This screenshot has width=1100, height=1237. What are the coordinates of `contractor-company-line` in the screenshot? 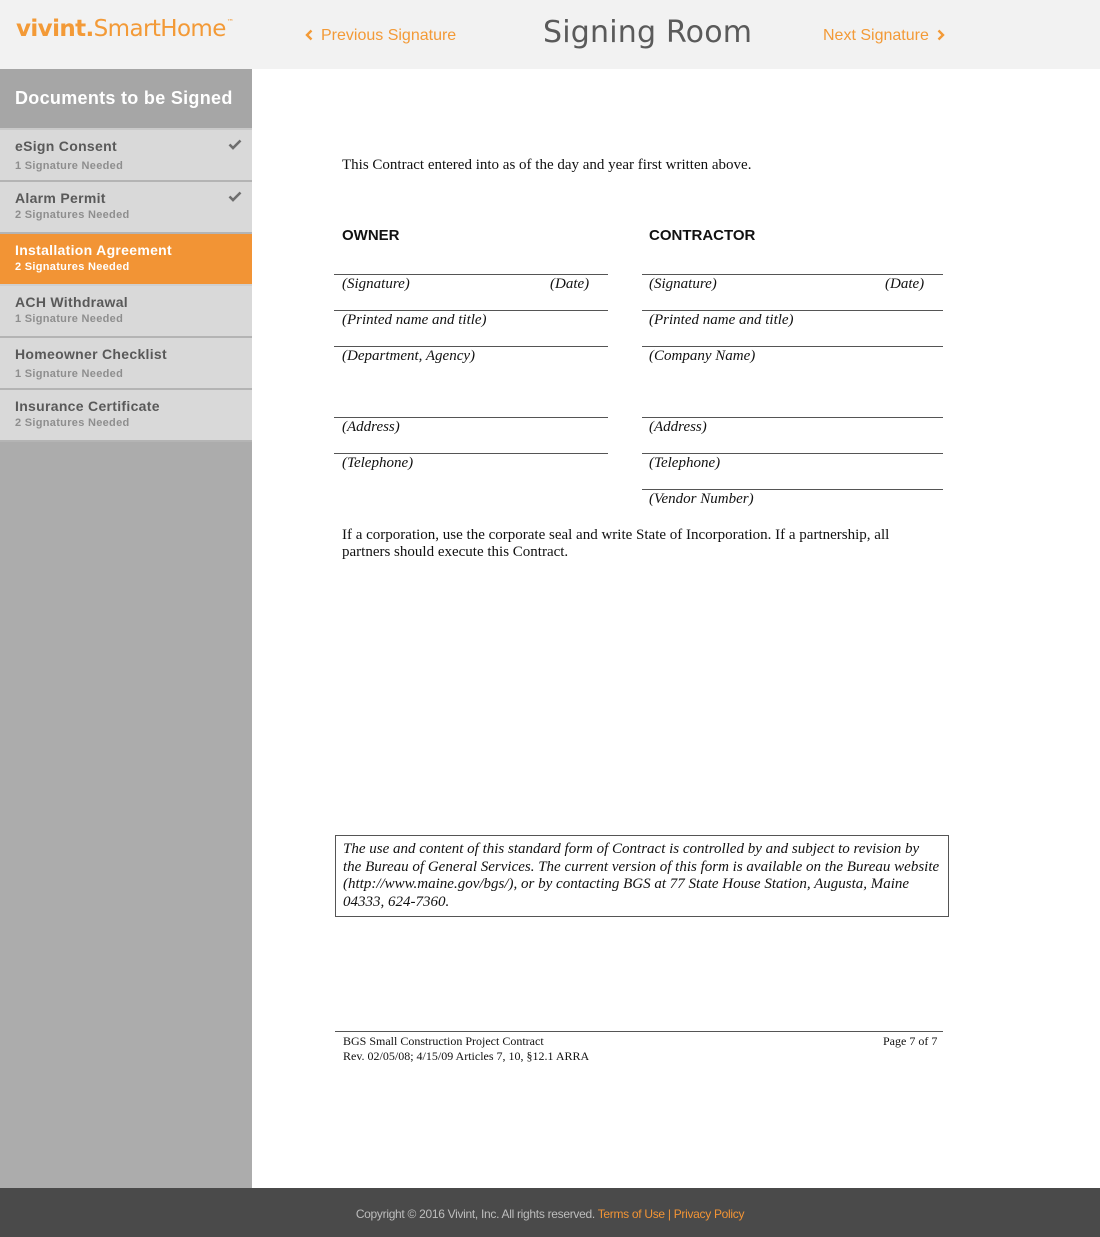 It's located at (792, 346).